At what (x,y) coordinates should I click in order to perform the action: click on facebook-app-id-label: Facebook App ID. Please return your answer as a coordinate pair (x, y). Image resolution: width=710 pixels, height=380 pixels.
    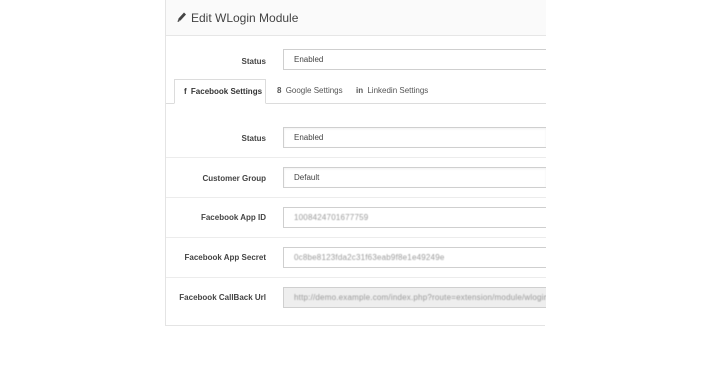
    Looking at the image, I should click on (233, 217).